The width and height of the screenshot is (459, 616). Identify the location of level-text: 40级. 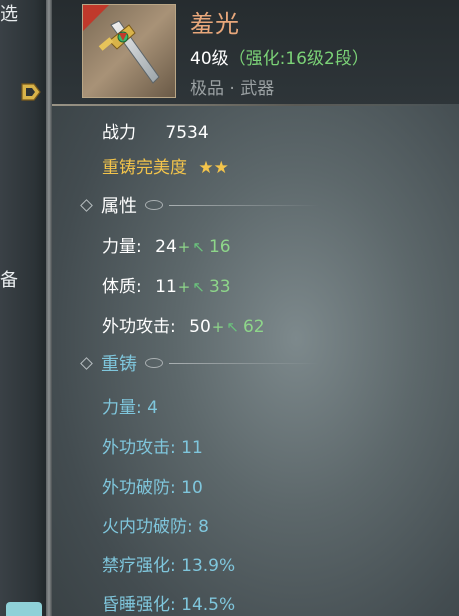
(209, 59).